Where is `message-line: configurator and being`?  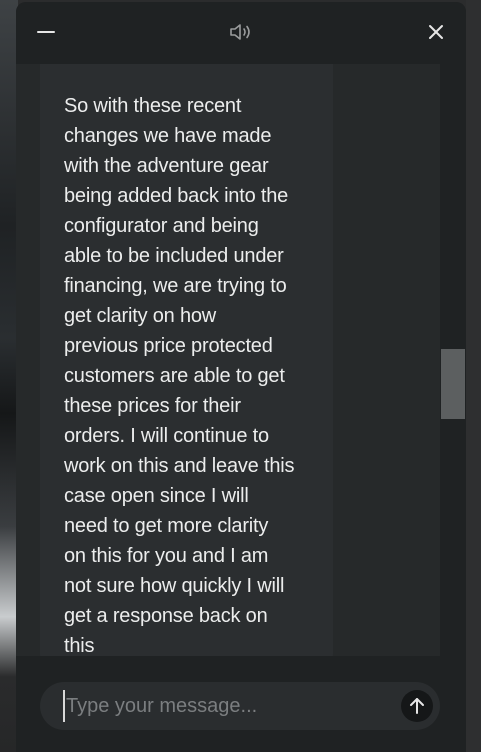
message-line: configurator and being is located at coordinates (161, 226).